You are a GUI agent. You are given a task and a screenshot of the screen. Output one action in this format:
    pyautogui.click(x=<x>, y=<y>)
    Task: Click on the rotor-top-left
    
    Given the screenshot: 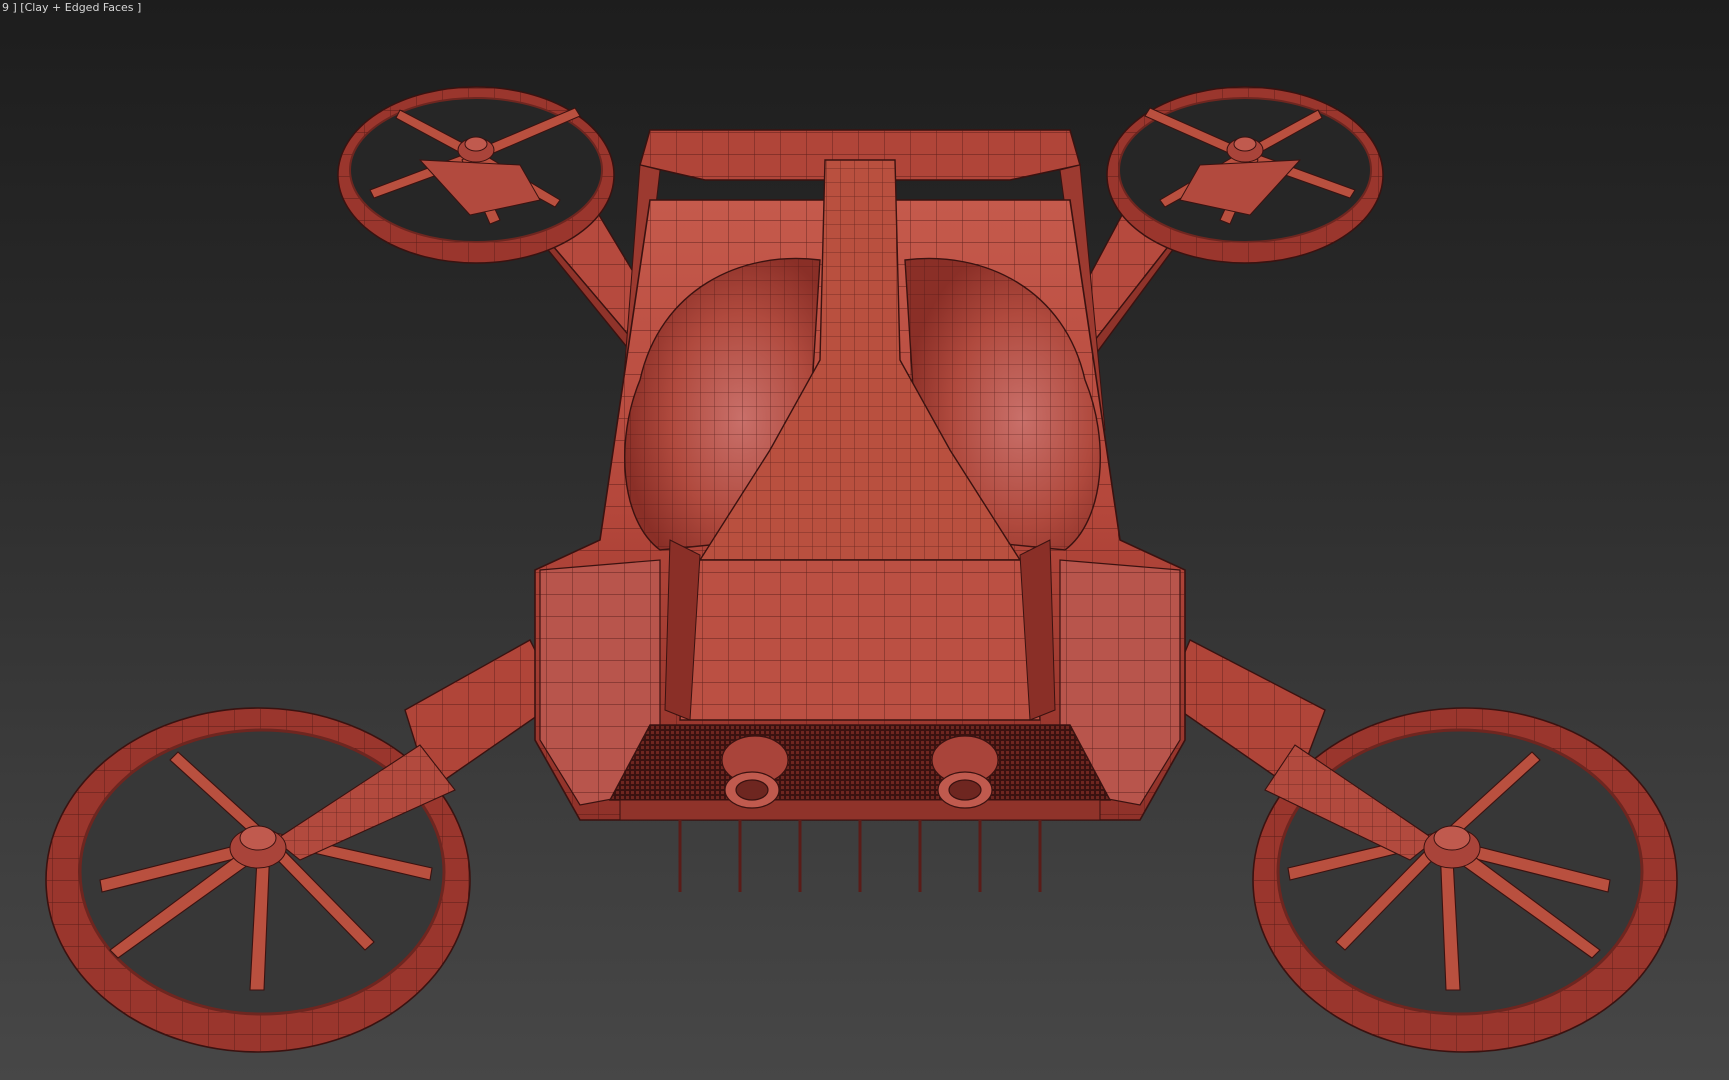 What is the action you would take?
    pyautogui.click(x=476, y=175)
    